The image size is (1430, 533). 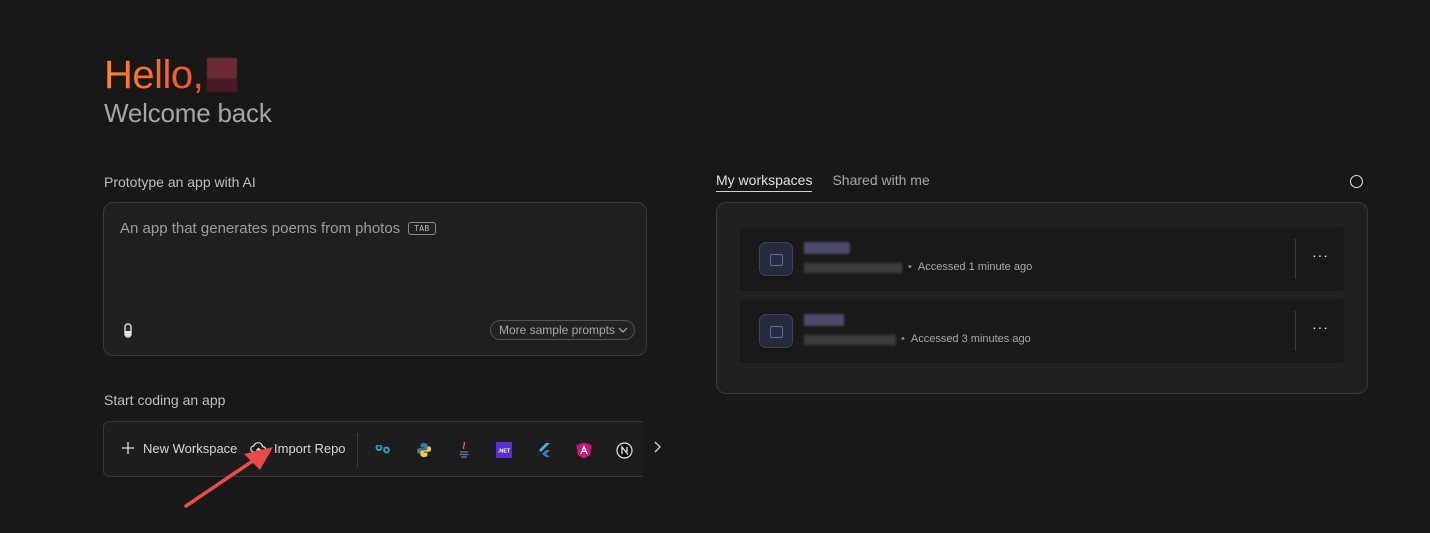 What do you see at coordinates (584, 450) in the screenshot?
I see `angular-icon` at bounding box center [584, 450].